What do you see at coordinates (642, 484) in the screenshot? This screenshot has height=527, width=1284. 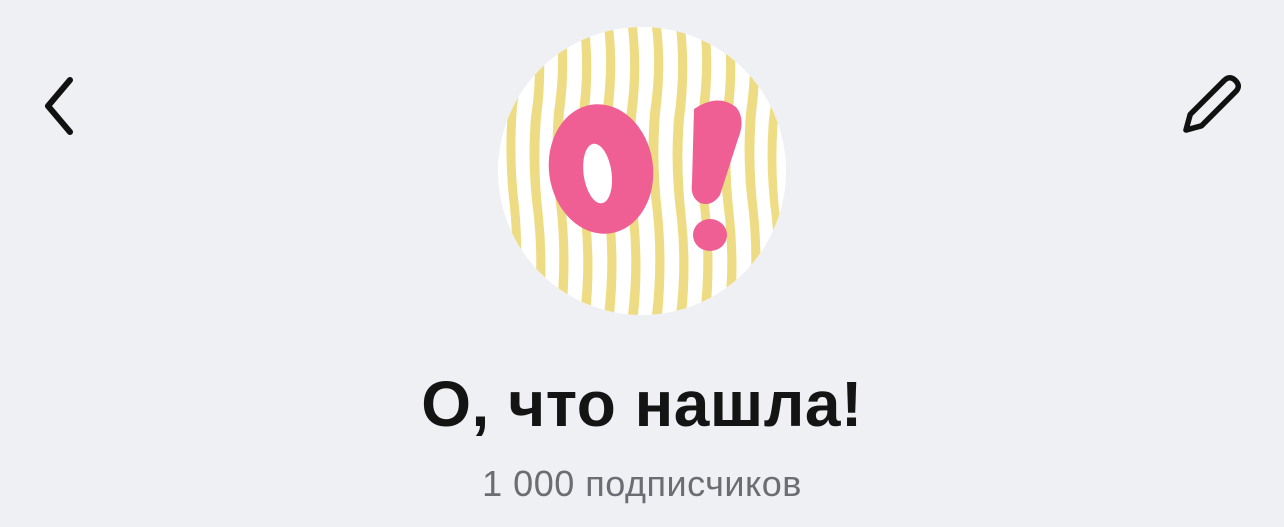 I see `subscriber-count: 1 000 подписчиков` at bounding box center [642, 484].